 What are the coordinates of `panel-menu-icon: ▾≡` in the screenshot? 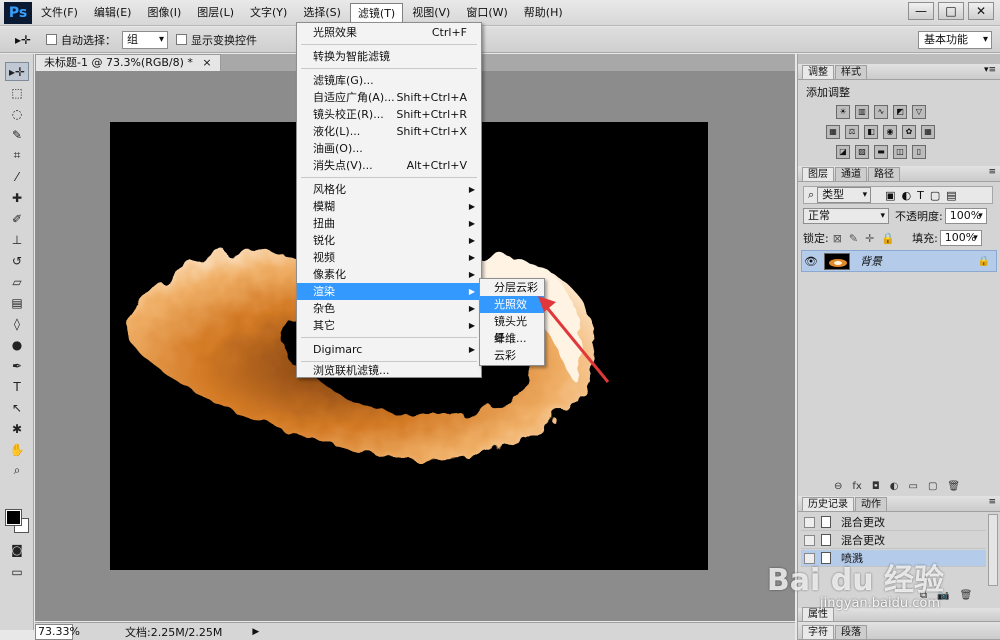 It's located at (990, 70).